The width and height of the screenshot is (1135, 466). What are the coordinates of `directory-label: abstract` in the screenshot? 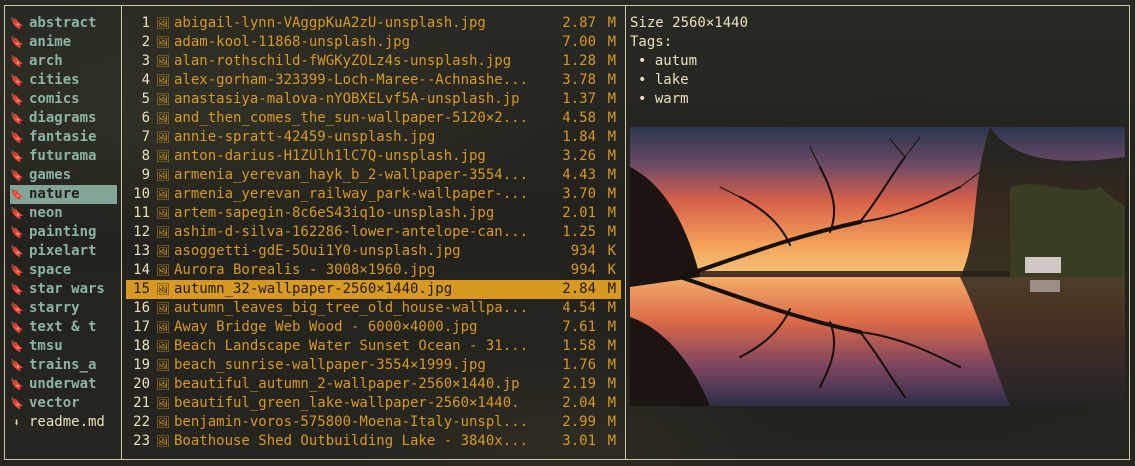 It's located at (63, 23).